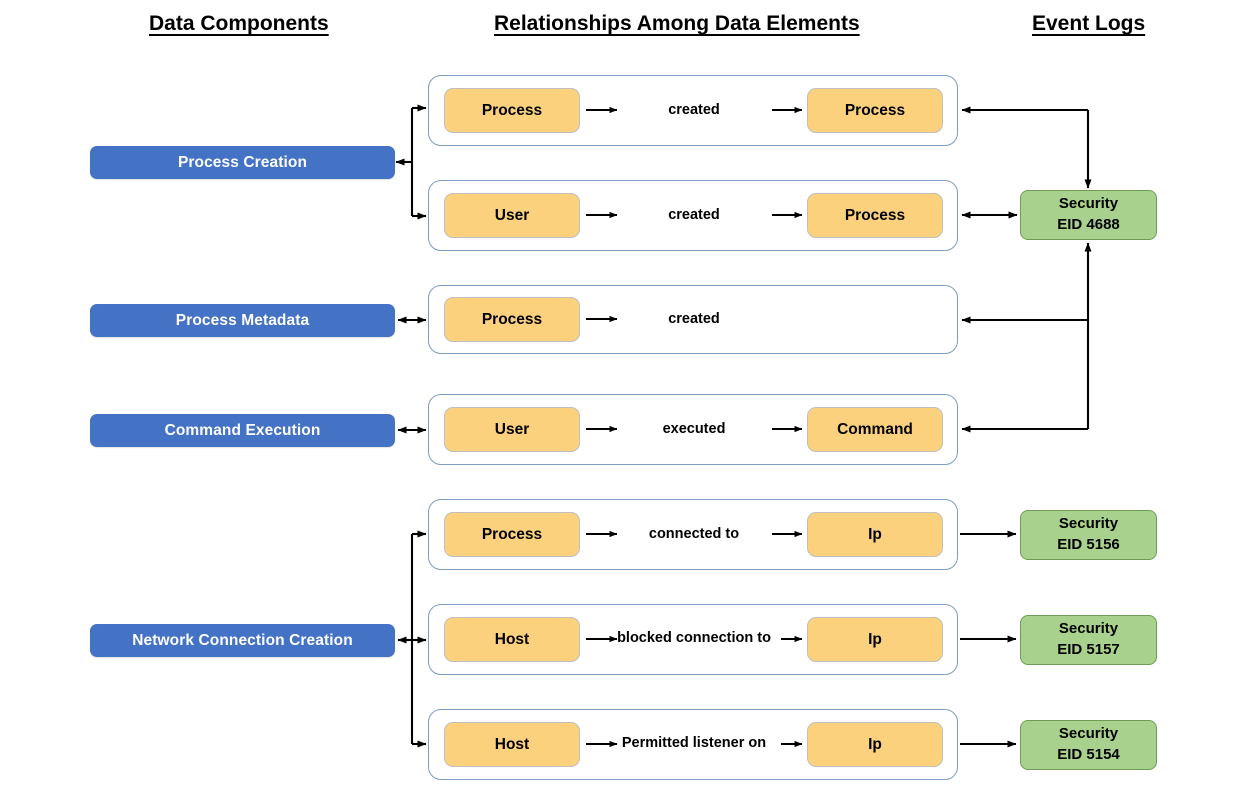 This screenshot has width=1256, height=792. What do you see at coordinates (1088, 649) in the screenshot?
I see `event-log-eid: EID 5157` at bounding box center [1088, 649].